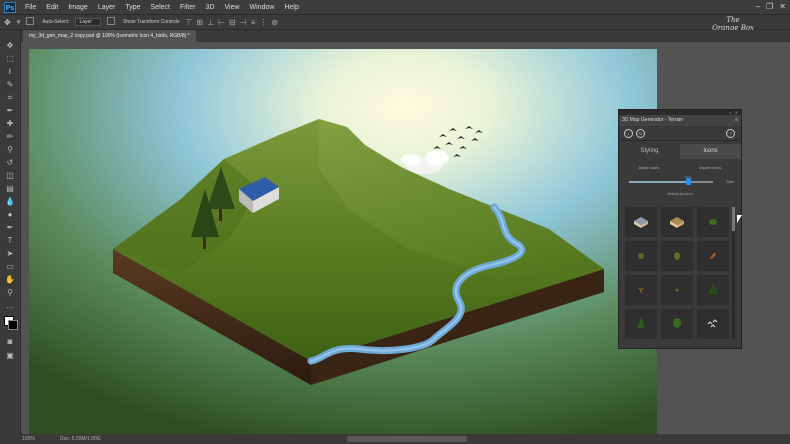 This screenshot has height=444, width=790. I want to click on tool-preset-dropdown: ▾, so click(19, 22).